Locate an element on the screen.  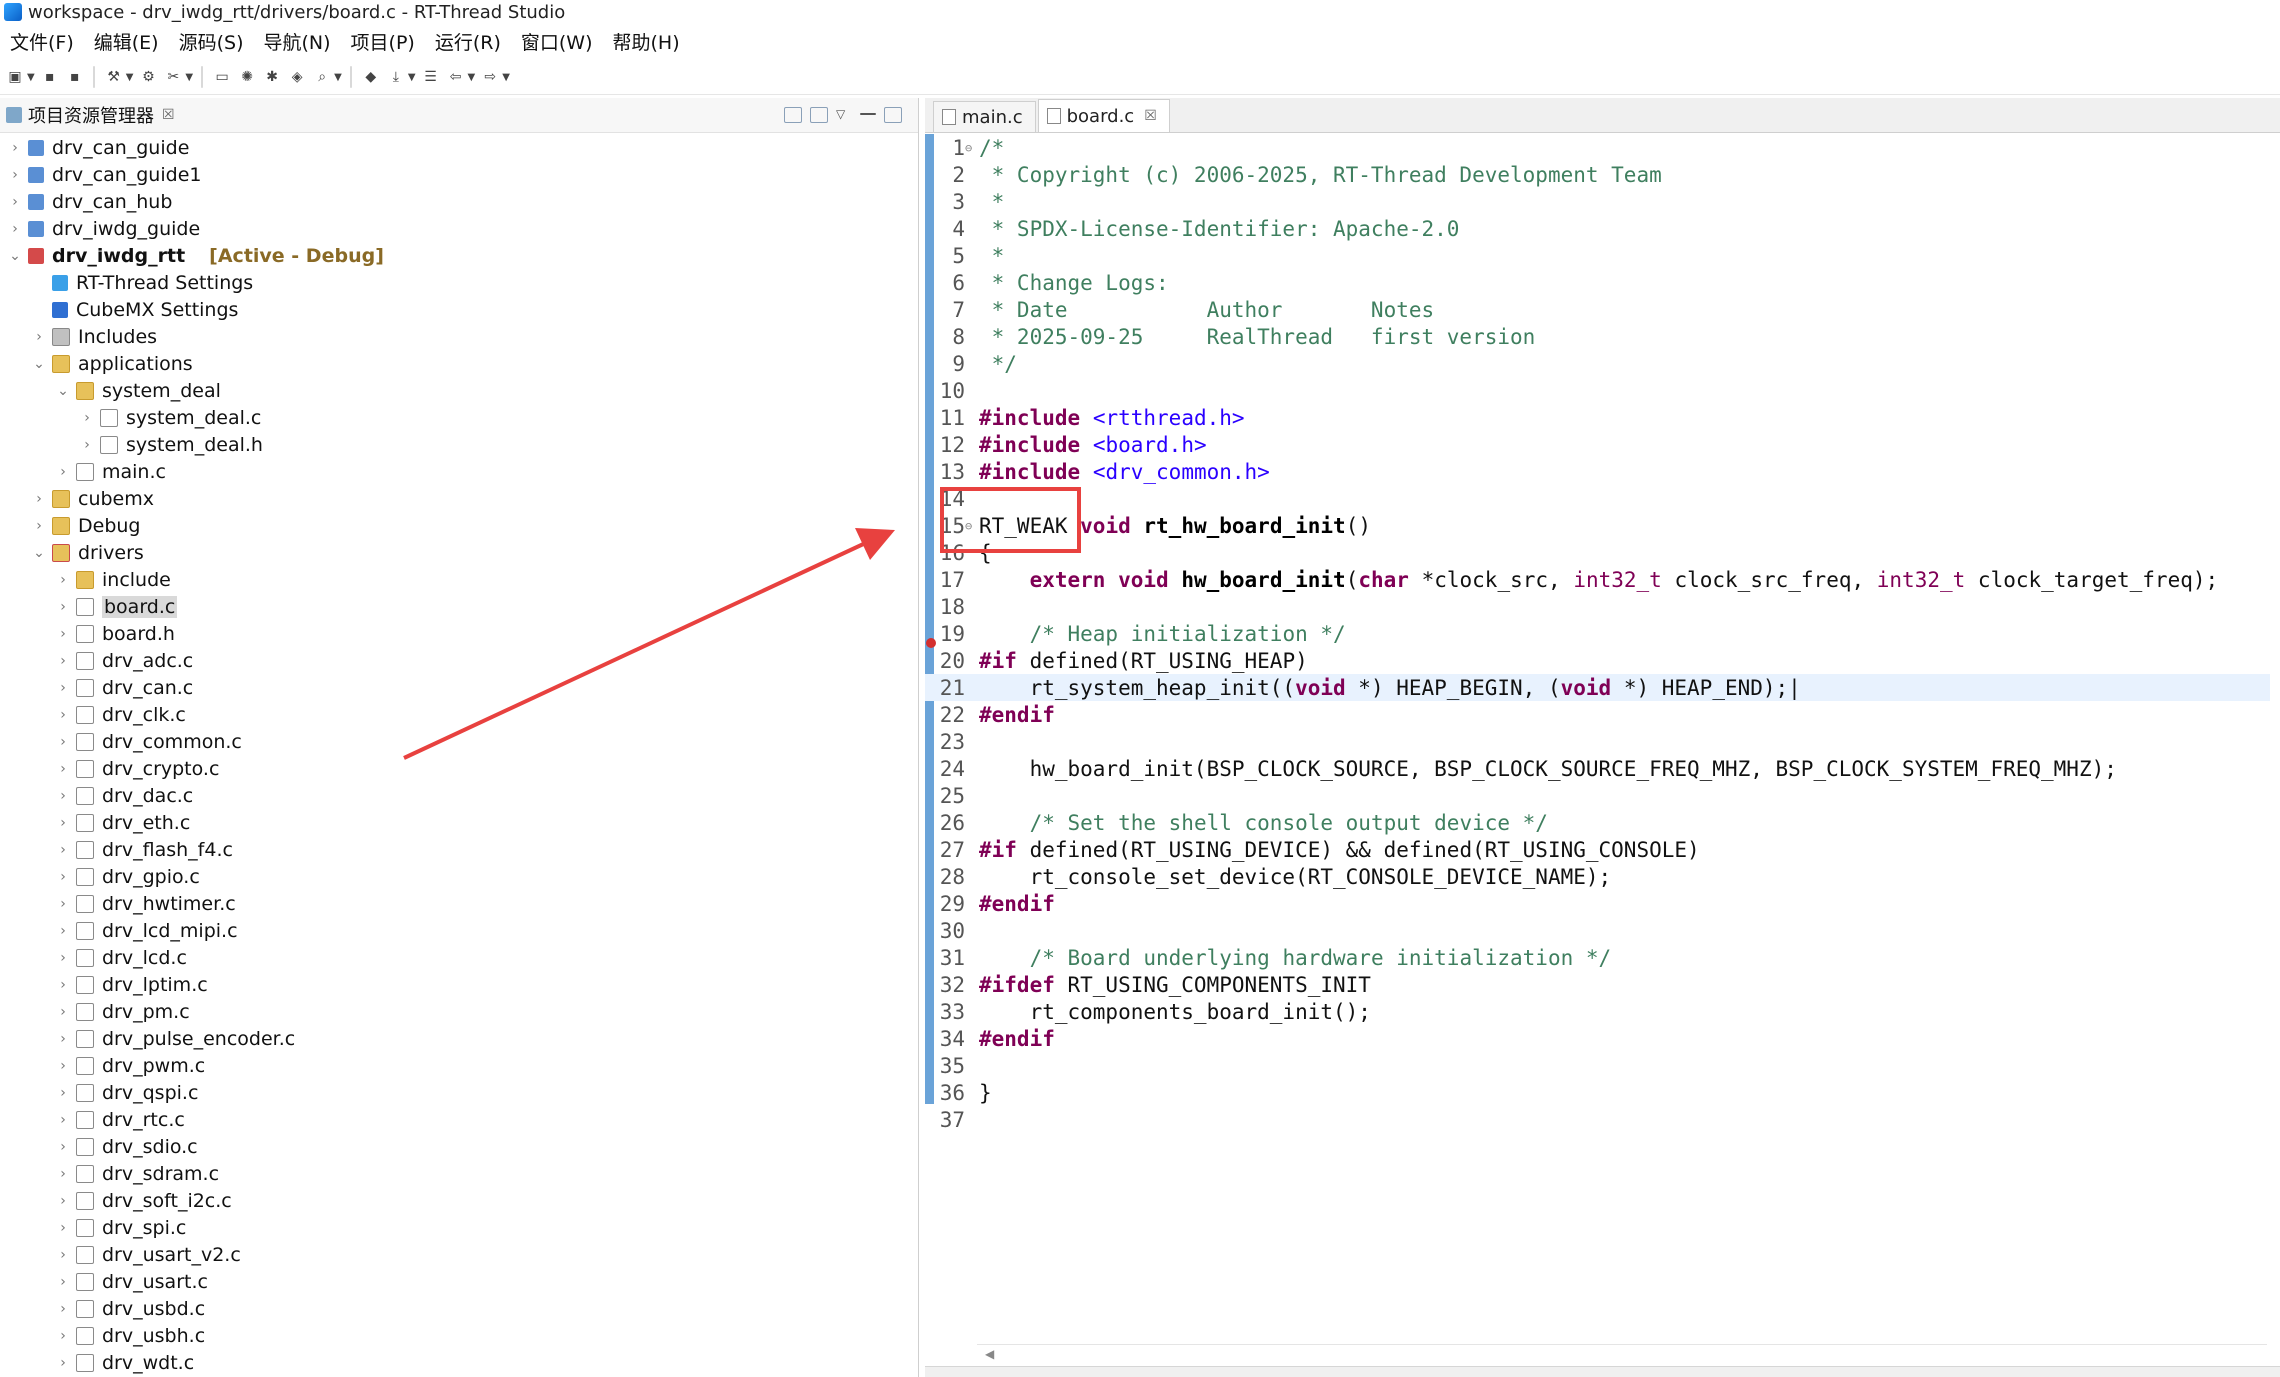
tree-item-label: drv_lptim.c is located at coordinates (155, 985).